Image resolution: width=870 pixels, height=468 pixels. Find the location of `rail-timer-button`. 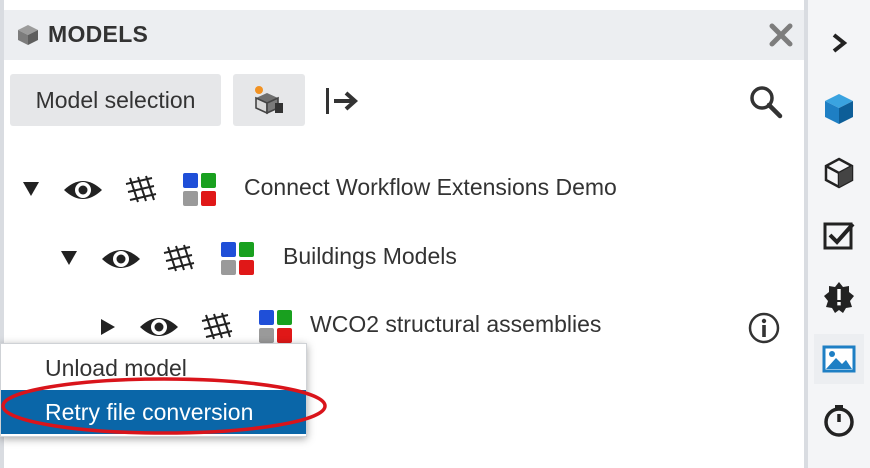

rail-timer-button is located at coordinates (839, 421).